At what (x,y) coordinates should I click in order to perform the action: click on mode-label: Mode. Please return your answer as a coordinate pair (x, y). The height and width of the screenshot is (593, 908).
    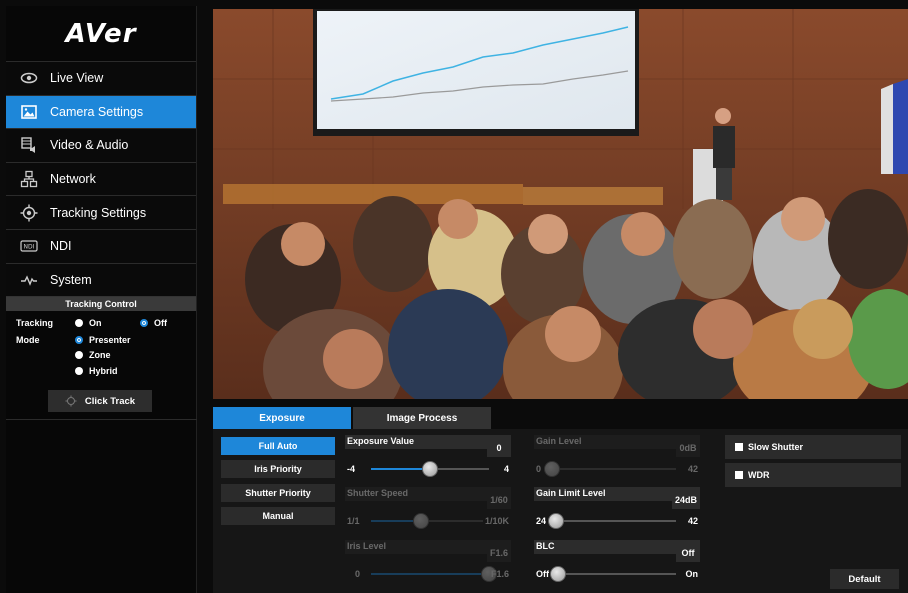
    Looking at the image, I should click on (28, 340).